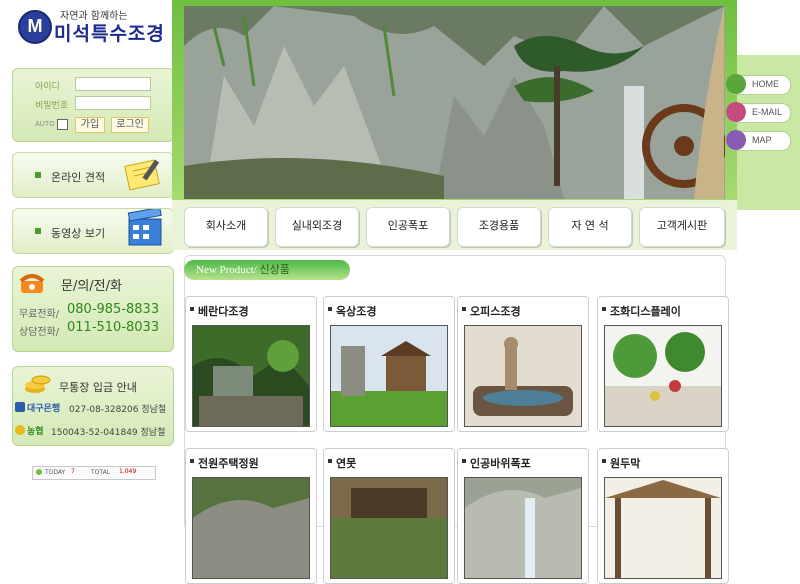 The width and height of the screenshot is (800, 584). Describe the element at coordinates (226, 227) in the screenshot. I see `nav-company: 회사소개` at that location.